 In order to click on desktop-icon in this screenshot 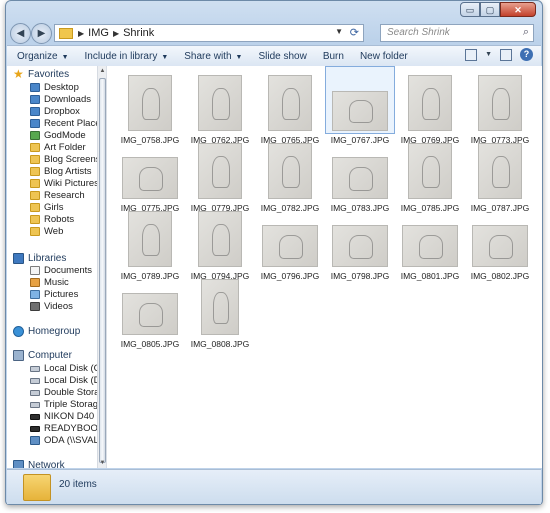, I will do `click(35, 87)`.